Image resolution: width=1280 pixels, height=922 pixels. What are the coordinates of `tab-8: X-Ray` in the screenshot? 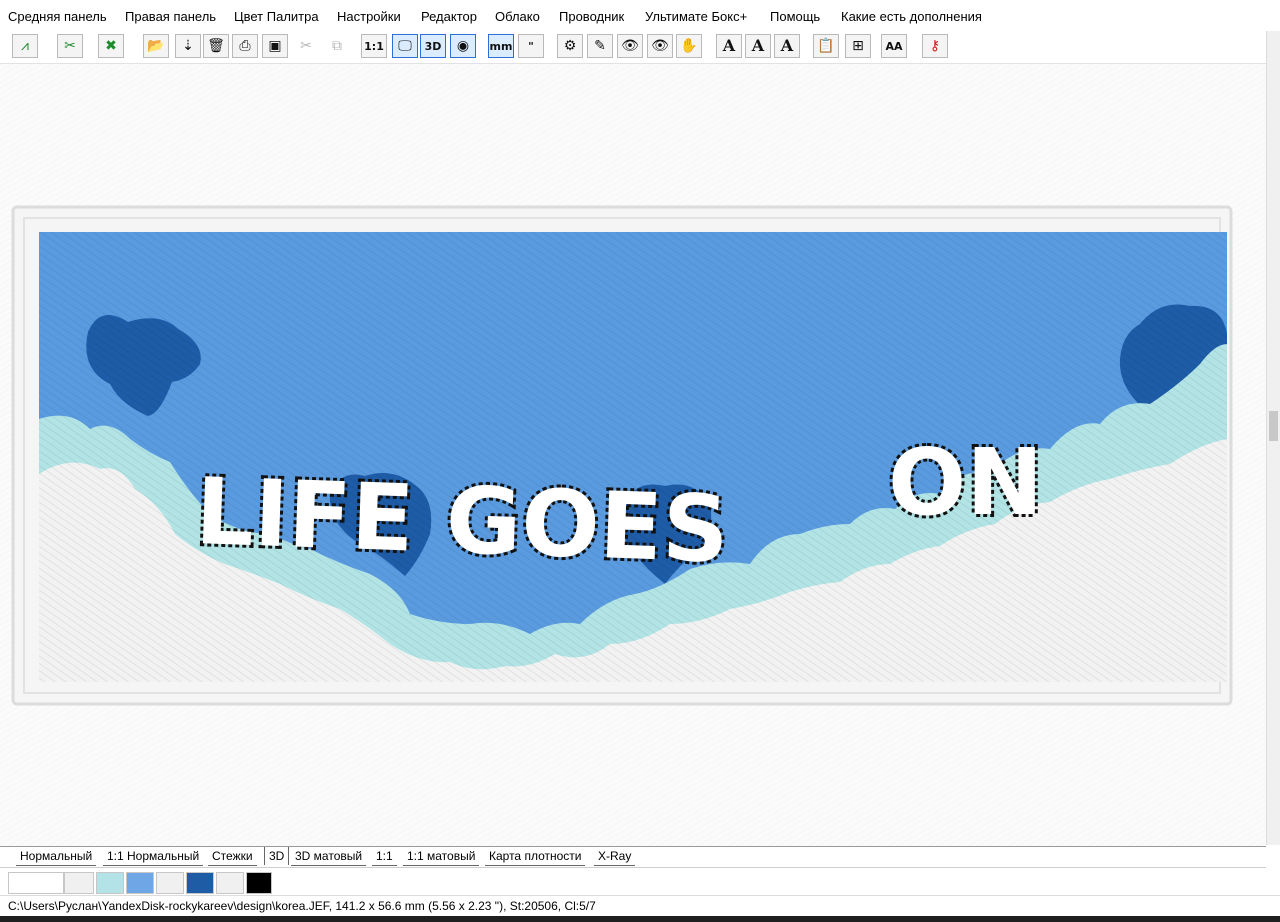 It's located at (615, 856).